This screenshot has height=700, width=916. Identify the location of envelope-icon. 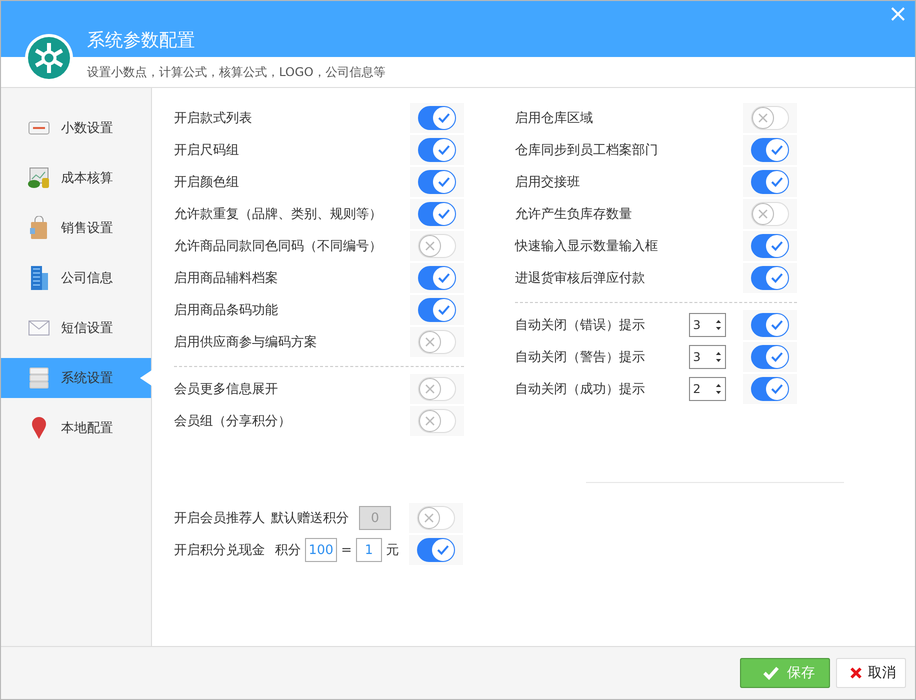
(39, 328).